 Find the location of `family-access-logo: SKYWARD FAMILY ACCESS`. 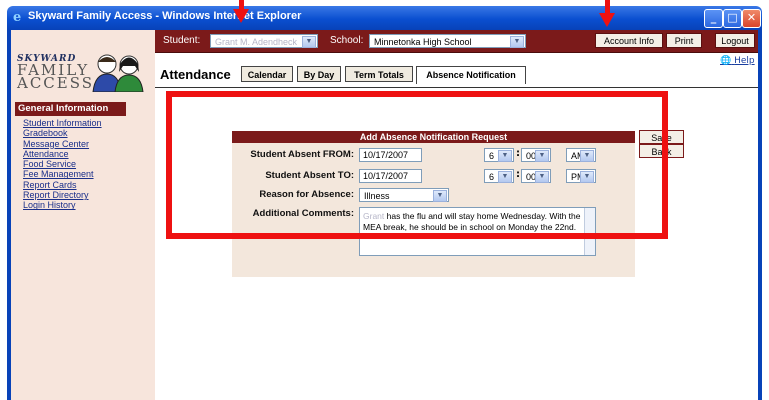

family-access-logo: SKYWARD FAMILY ACCESS is located at coordinates (56, 73).